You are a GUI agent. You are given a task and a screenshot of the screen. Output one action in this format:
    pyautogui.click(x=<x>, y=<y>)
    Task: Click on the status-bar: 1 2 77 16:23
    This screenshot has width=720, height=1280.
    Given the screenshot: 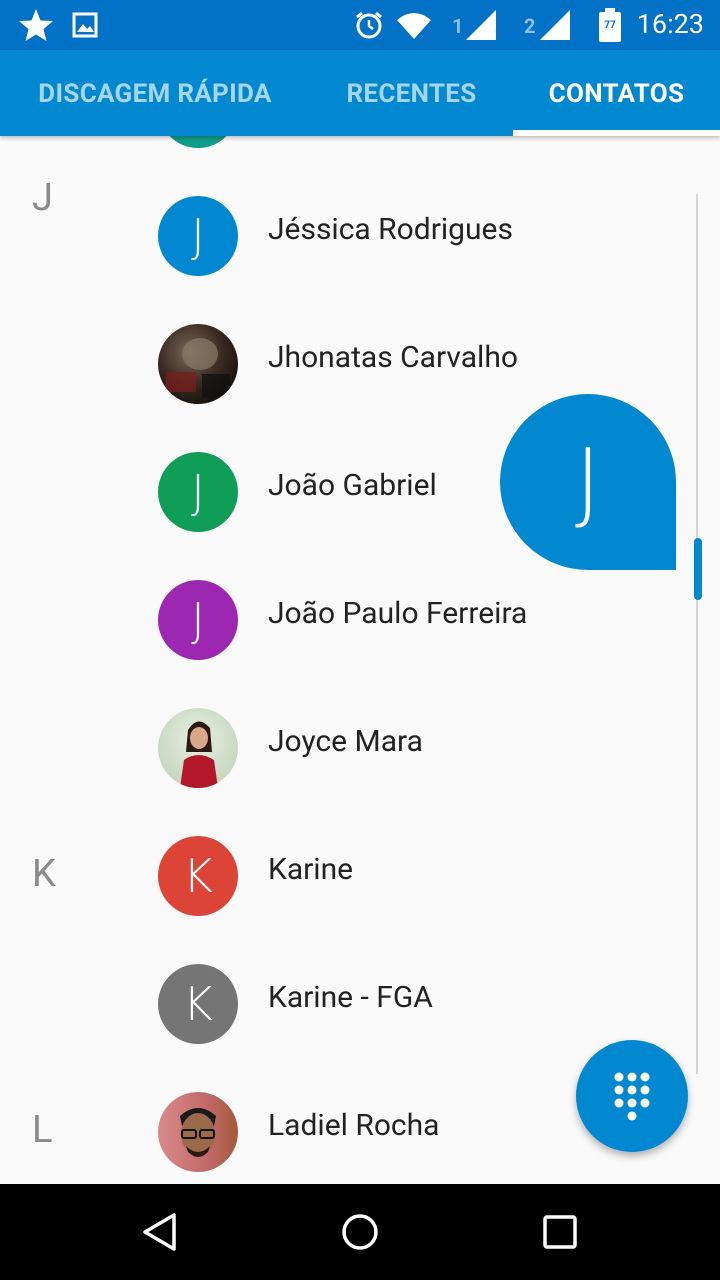 What is the action you would take?
    pyautogui.click(x=360, y=25)
    